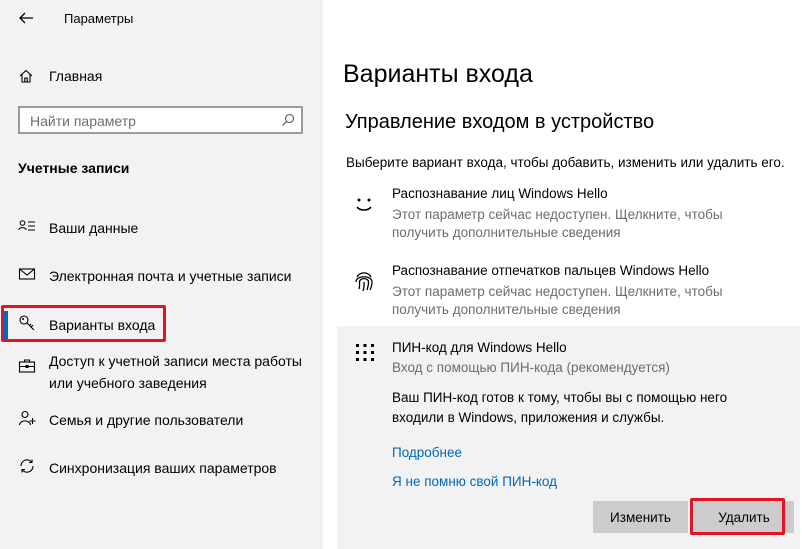  Describe the element at coordinates (27, 466) in the screenshot. I see `sync-icon` at that location.